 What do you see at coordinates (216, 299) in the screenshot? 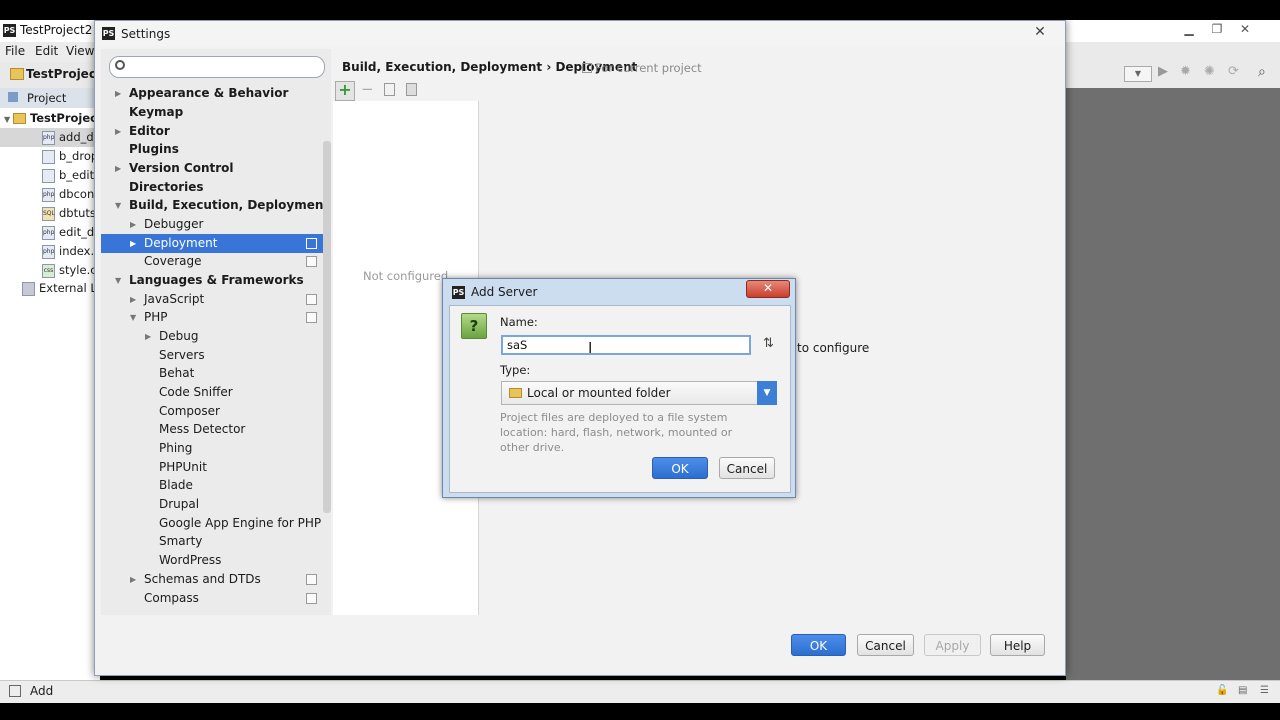
I see `nav-javascript: ▶ JavaScript` at bounding box center [216, 299].